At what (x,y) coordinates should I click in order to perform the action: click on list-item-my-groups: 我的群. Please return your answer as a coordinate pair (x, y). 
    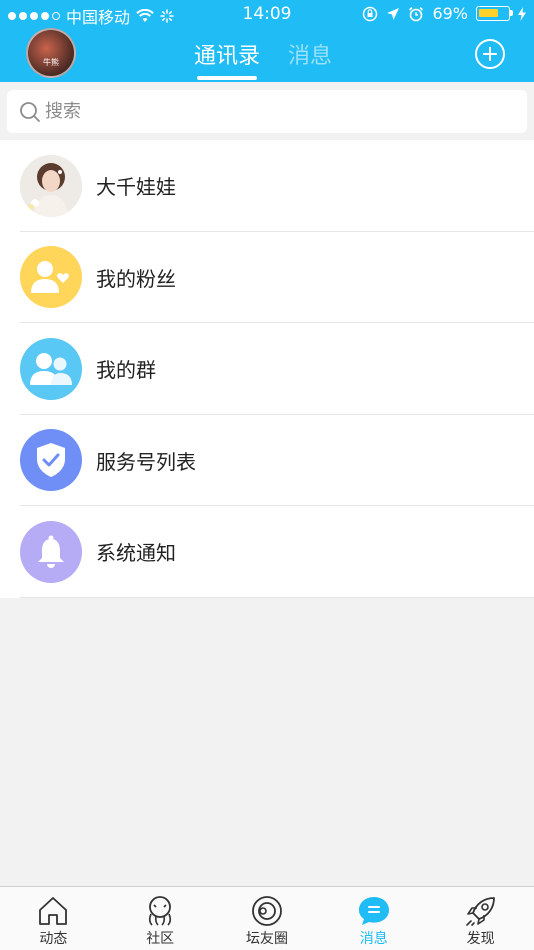
    Looking at the image, I should click on (267, 369).